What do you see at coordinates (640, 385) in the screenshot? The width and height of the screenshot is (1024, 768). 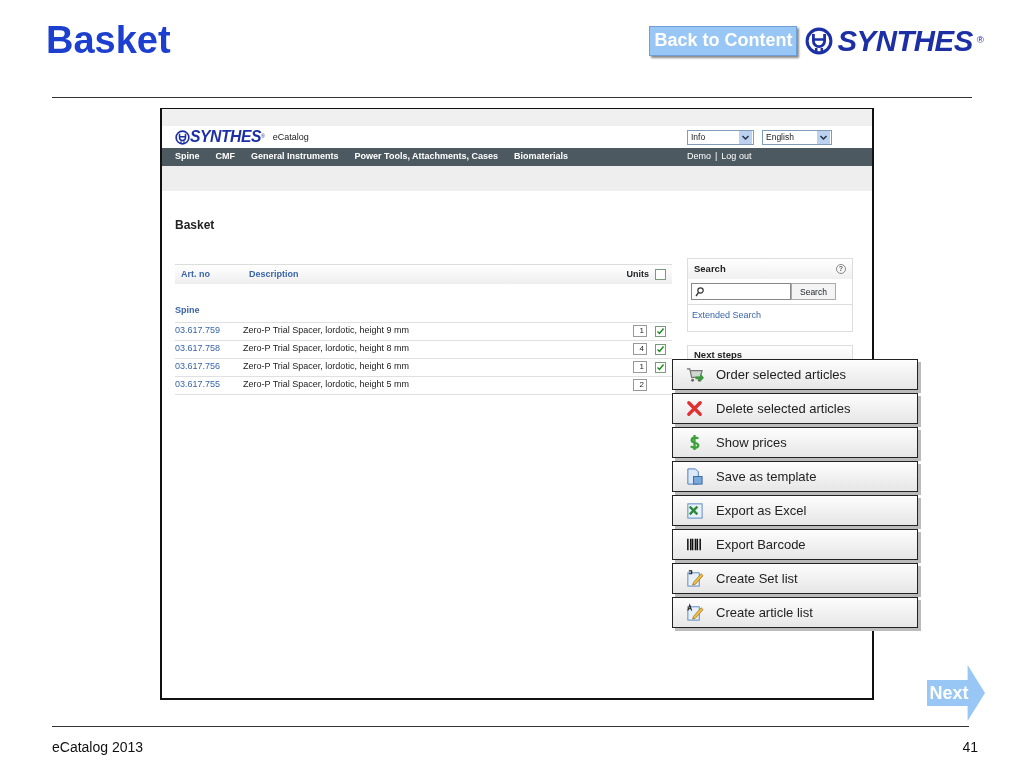 I see `units-field: 2` at bounding box center [640, 385].